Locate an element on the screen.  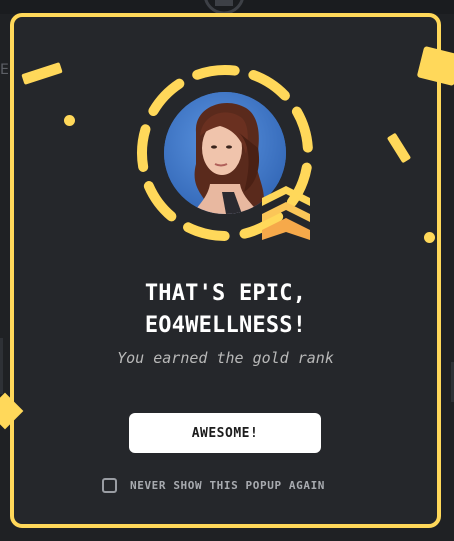
popup-title-line2: EO4WELLNESS! is located at coordinates (225, 325).